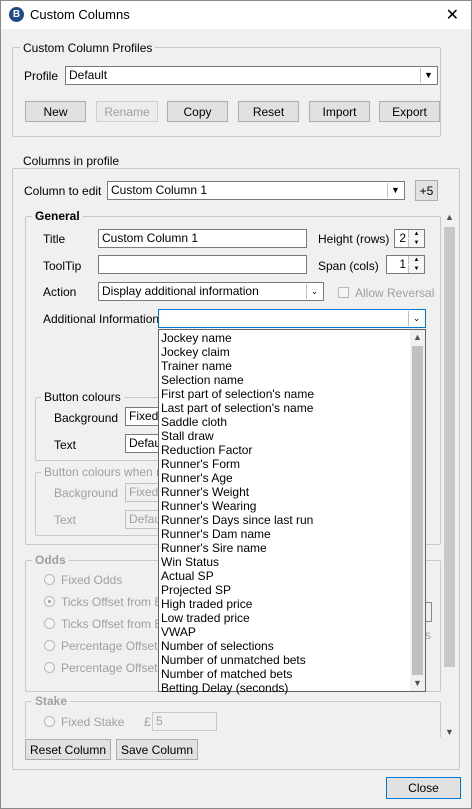 This screenshot has height=809, width=472. I want to click on chevron-down-icon: ▼, so click(395, 190).